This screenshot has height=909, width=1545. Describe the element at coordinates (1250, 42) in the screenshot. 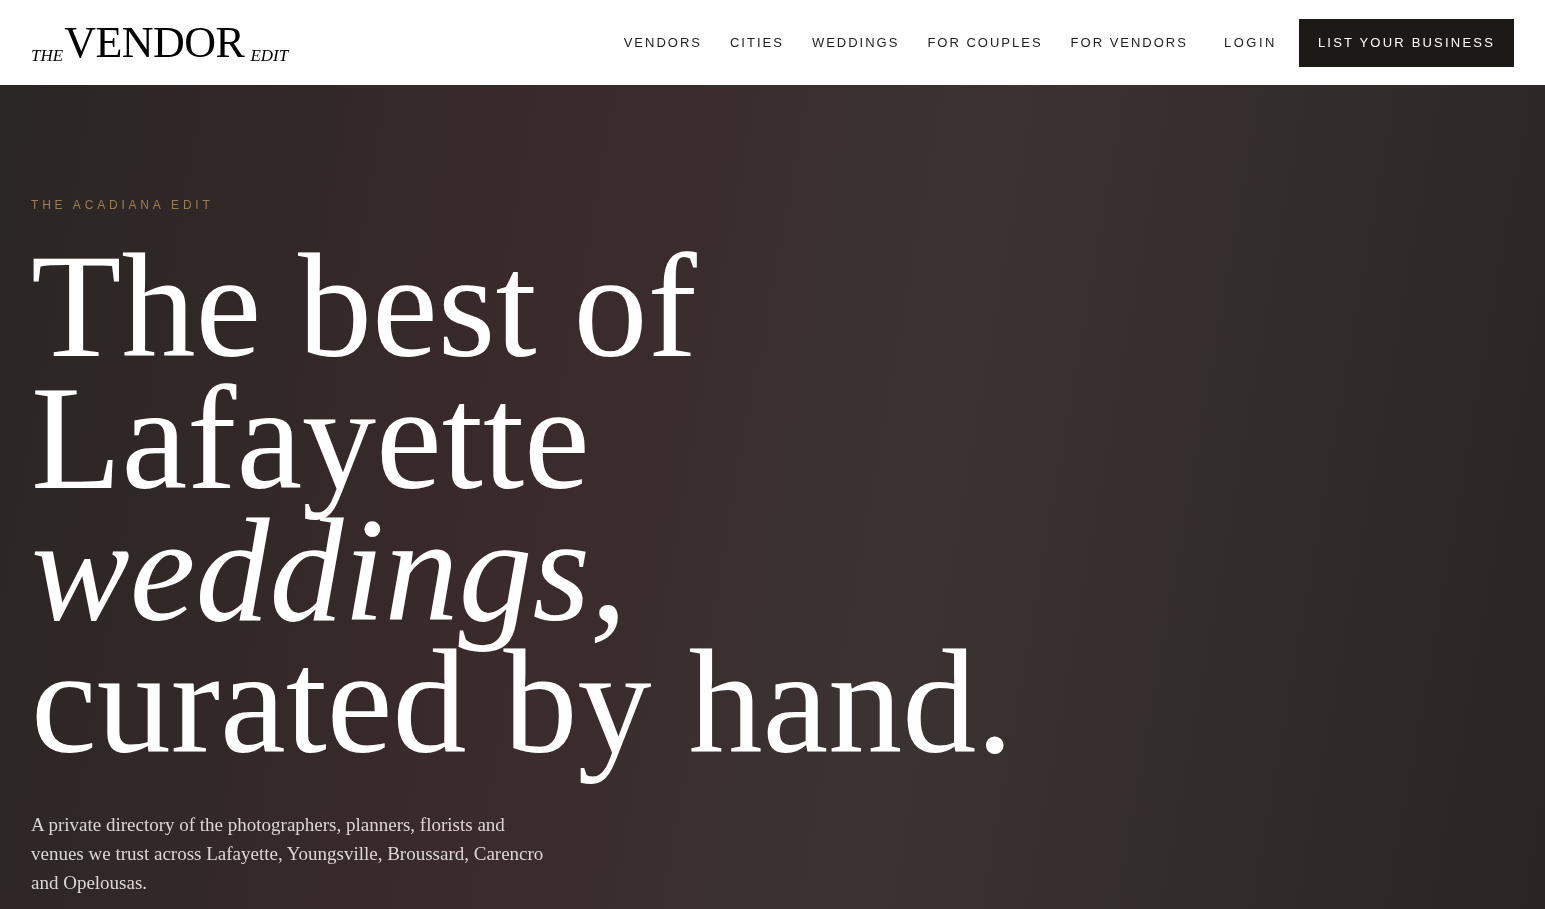

I see `login-link: LOGIN` at that location.